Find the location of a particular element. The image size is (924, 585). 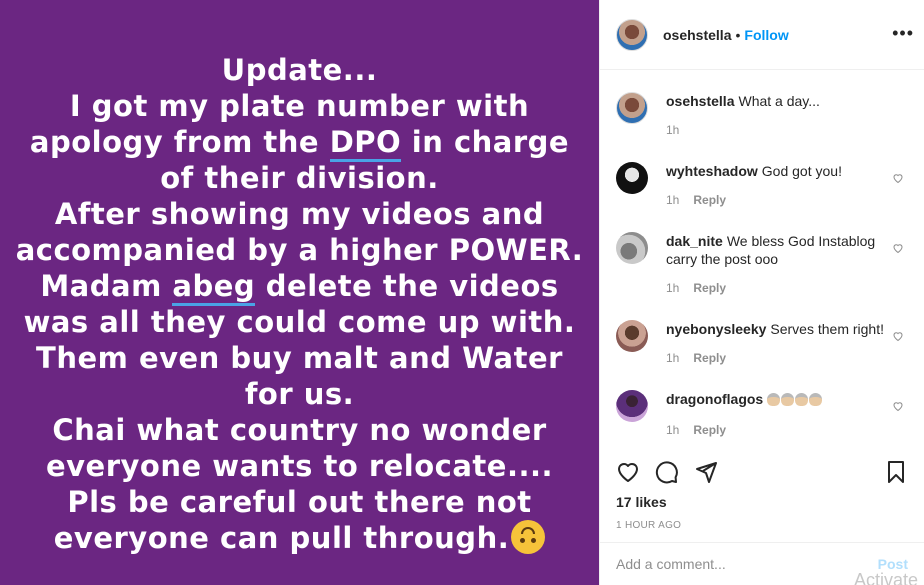

upside-down-face-icon is located at coordinates (528, 537).